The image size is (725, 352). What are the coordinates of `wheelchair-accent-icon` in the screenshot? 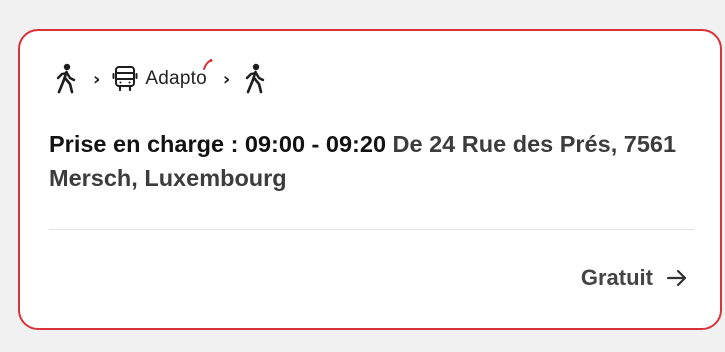 It's located at (207, 64).